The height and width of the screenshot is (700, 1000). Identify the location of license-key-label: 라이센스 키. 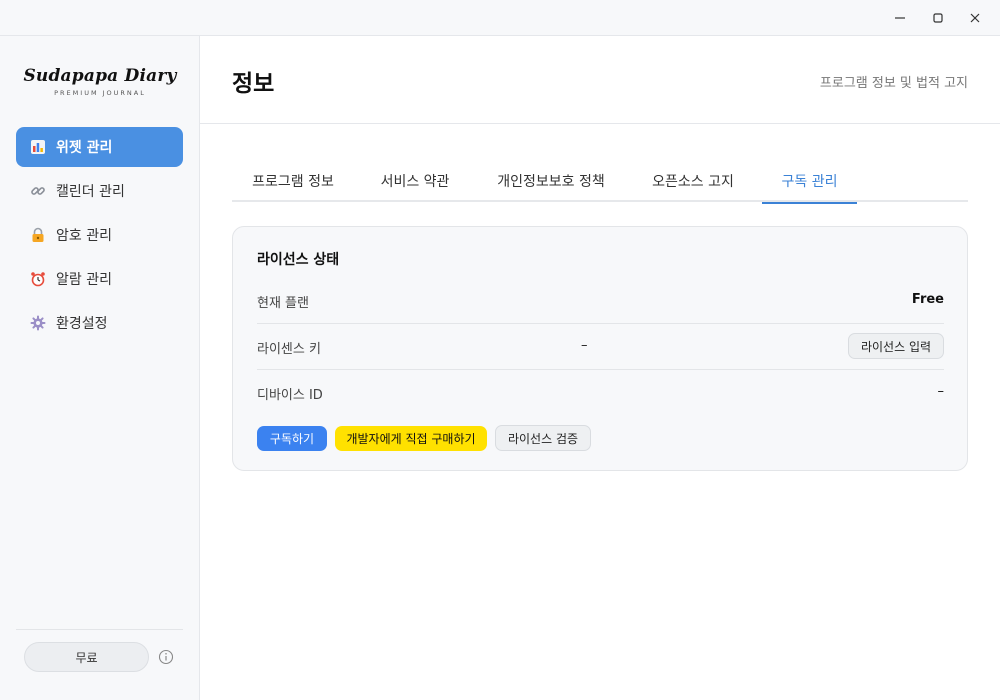
(289, 349).